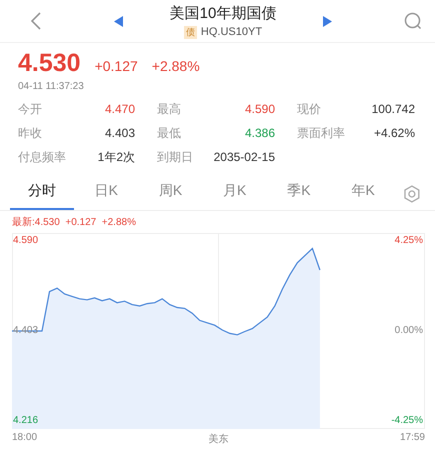  Describe the element at coordinates (116, 157) in the screenshot. I see `stat-value: 1年2次` at that location.